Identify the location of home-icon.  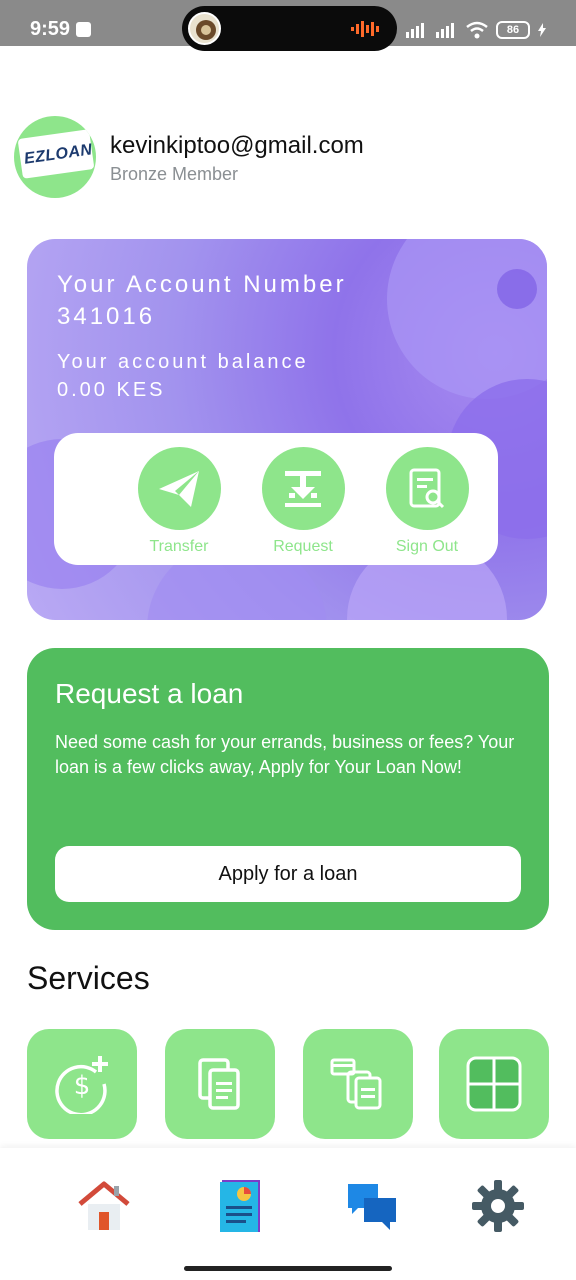
(104, 1205).